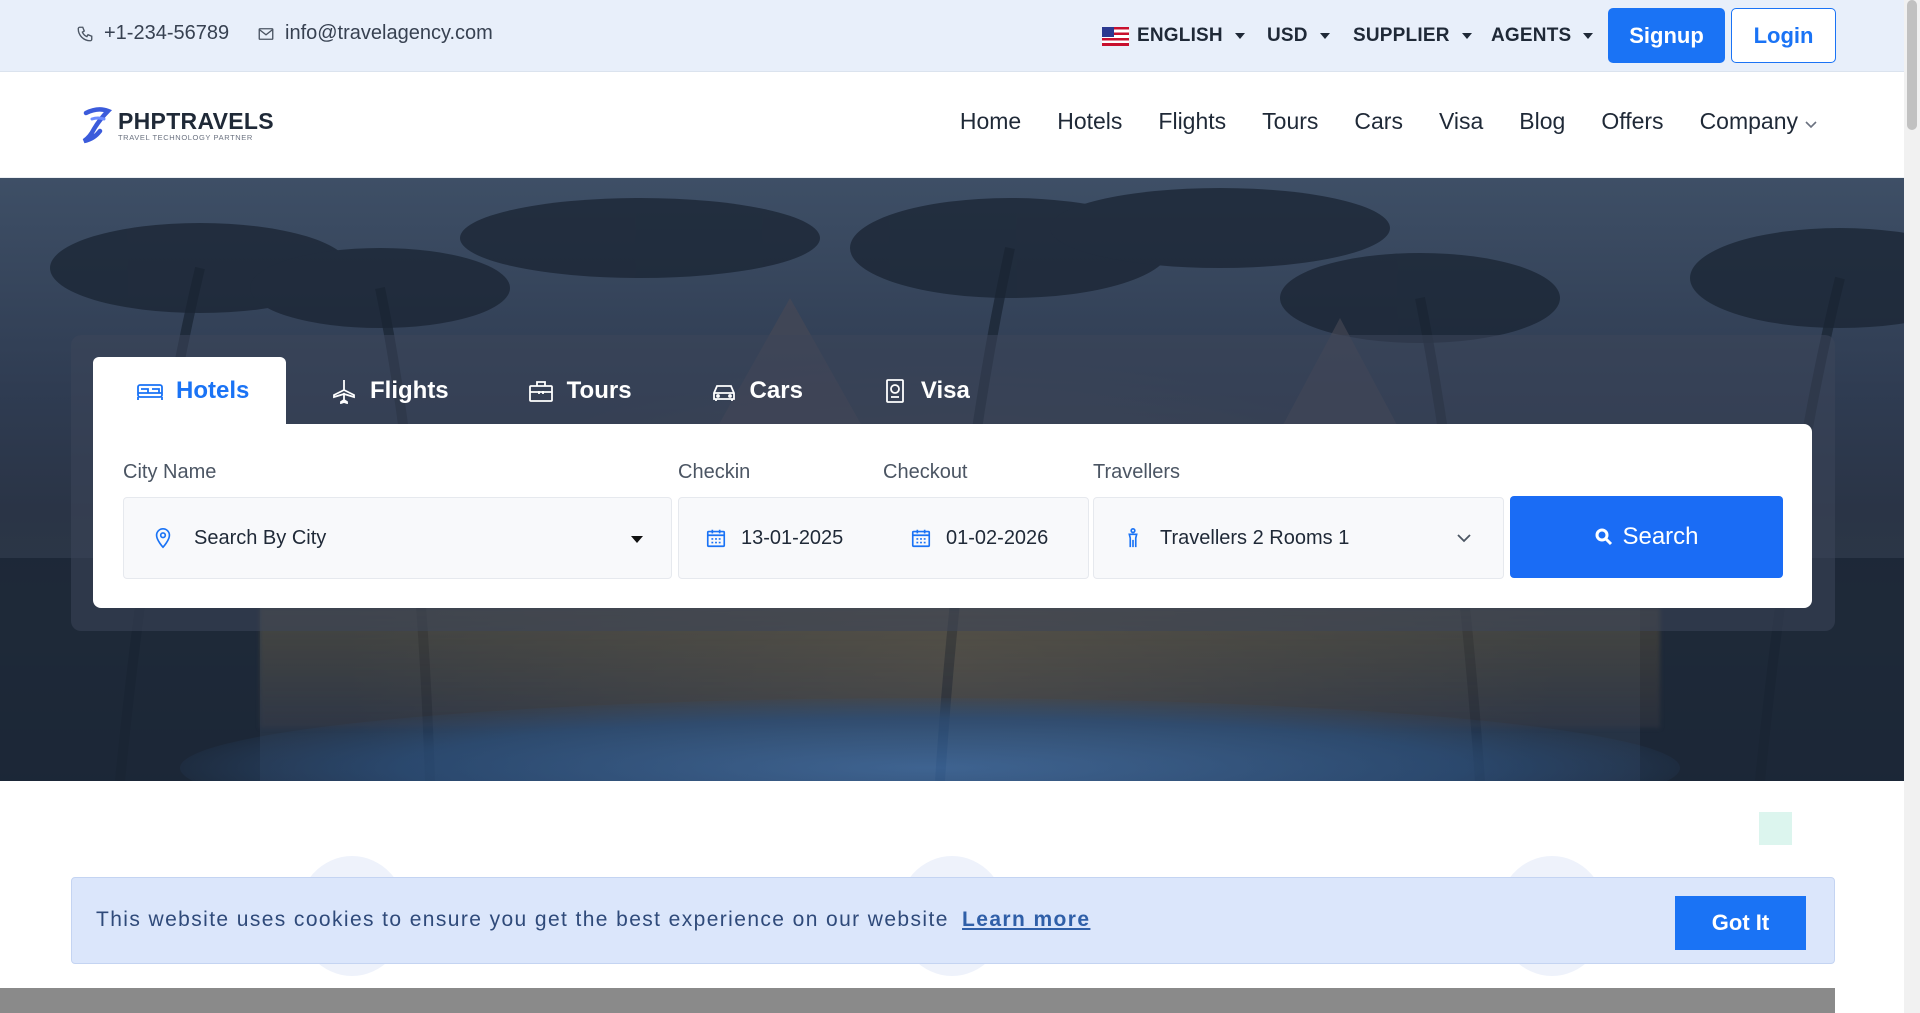  I want to click on logo-brand: PHPTRAVELS, so click(196, 120).